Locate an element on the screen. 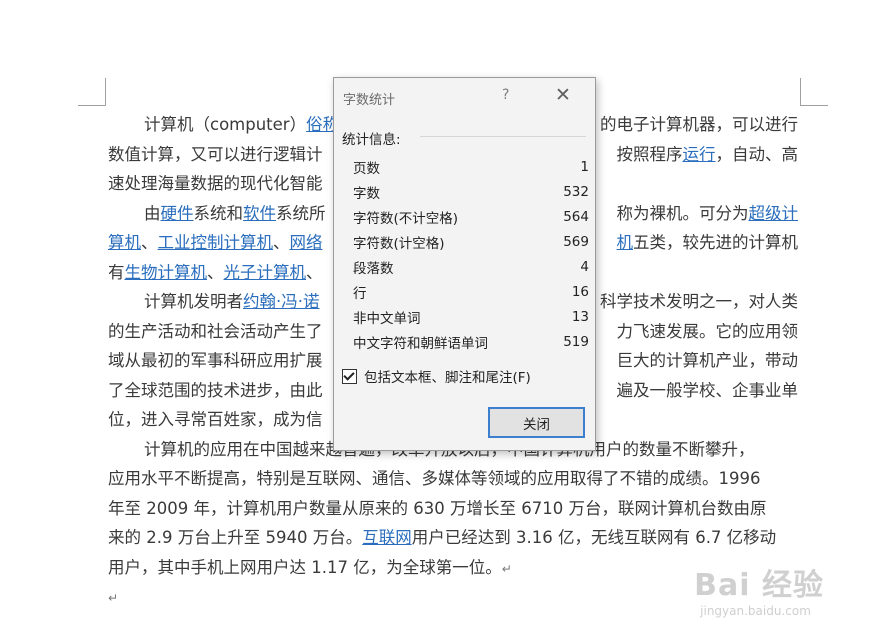 Image resolution: width=874 pixels, height=640 pixels. watermark-url: jingyan.baidu.com is located at coordinates (755, 611).